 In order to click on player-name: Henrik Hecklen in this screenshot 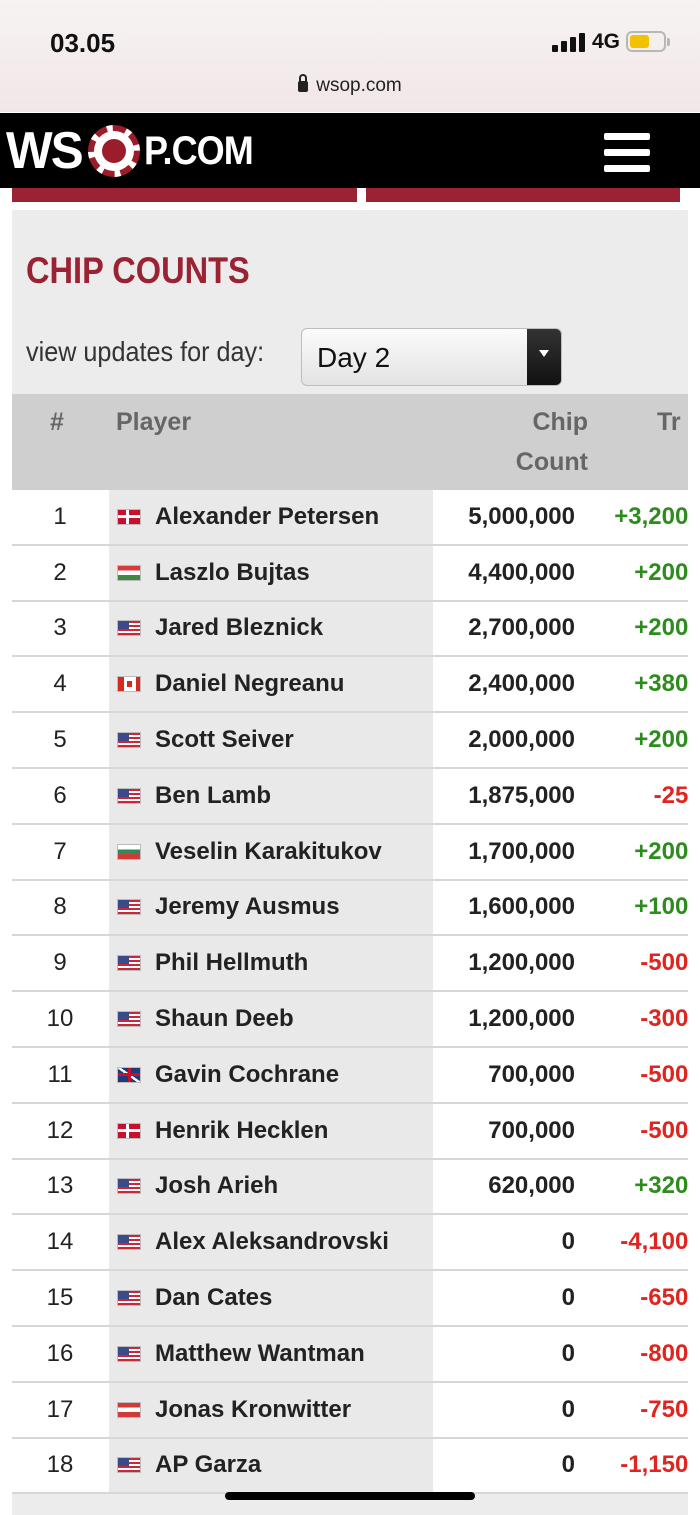, I will do `click(241, 1131)`.